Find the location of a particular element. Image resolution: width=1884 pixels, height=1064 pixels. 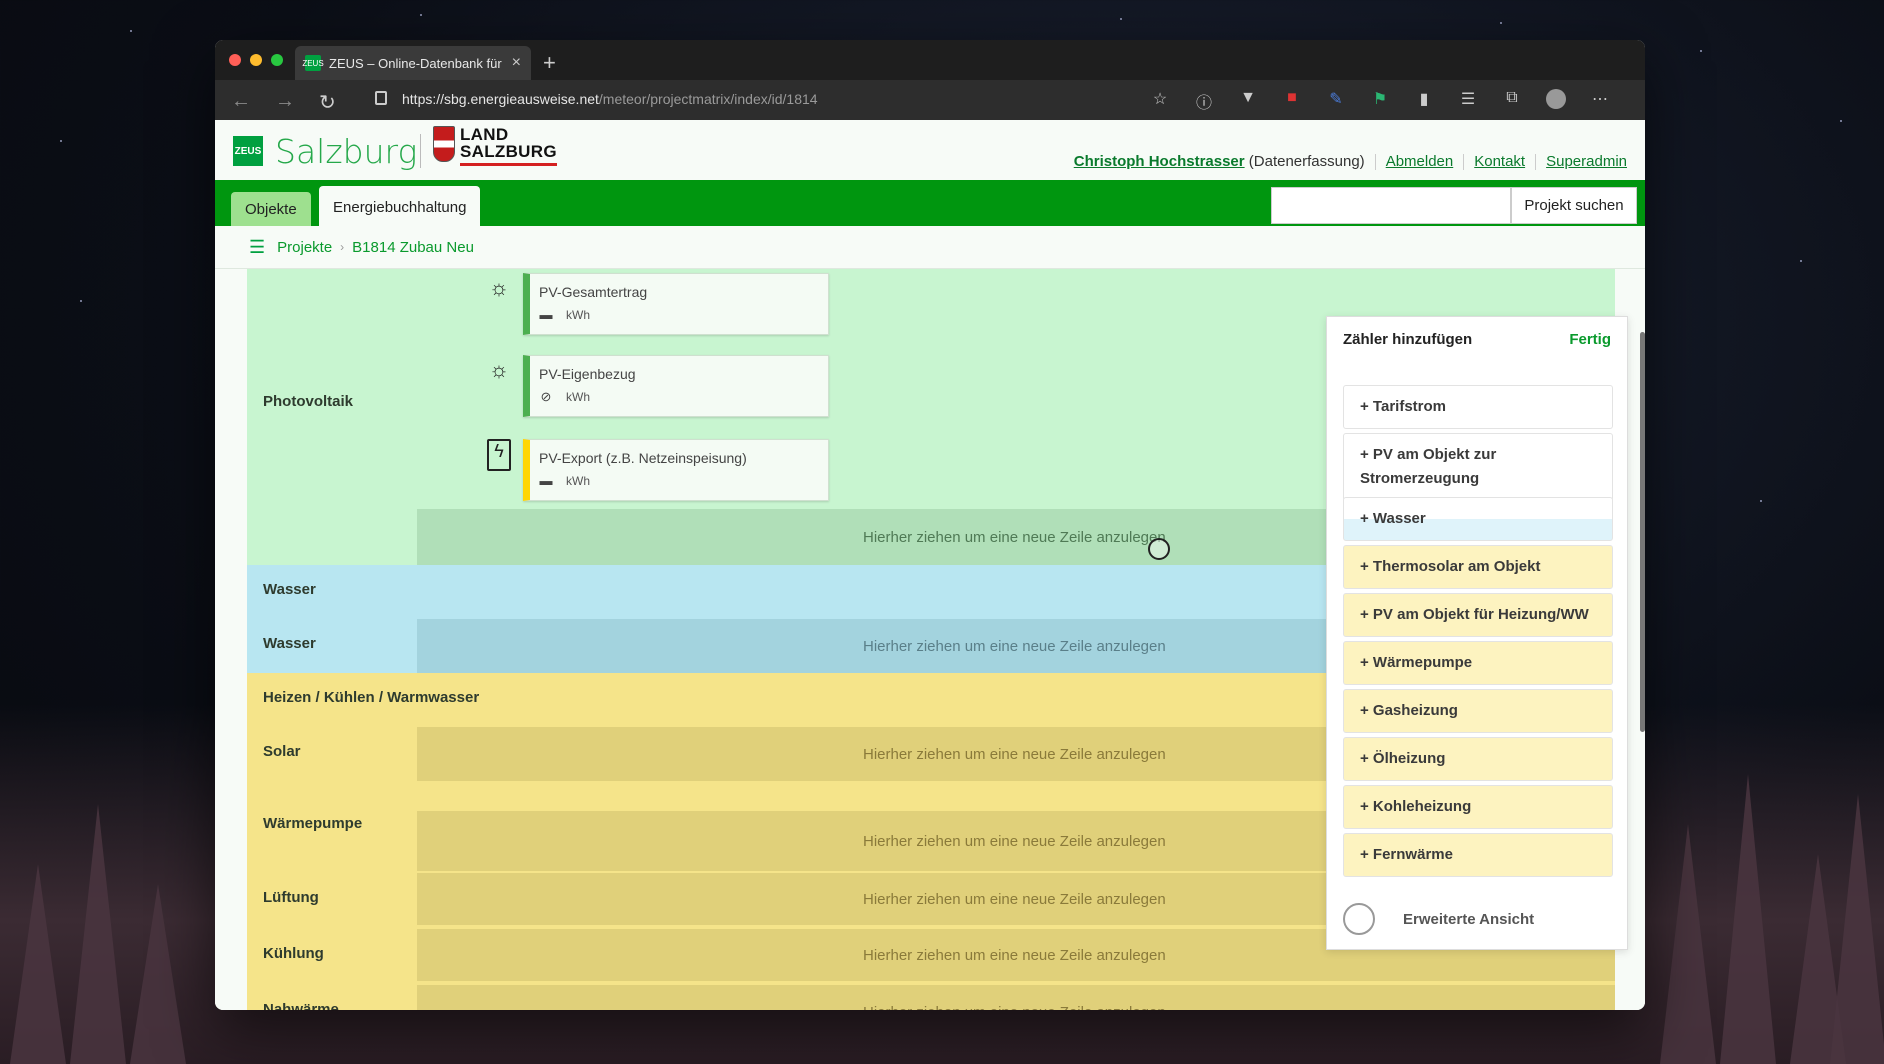

add-fernwaerme-button: + Fernwärme is located at coordinates (1478, 855).